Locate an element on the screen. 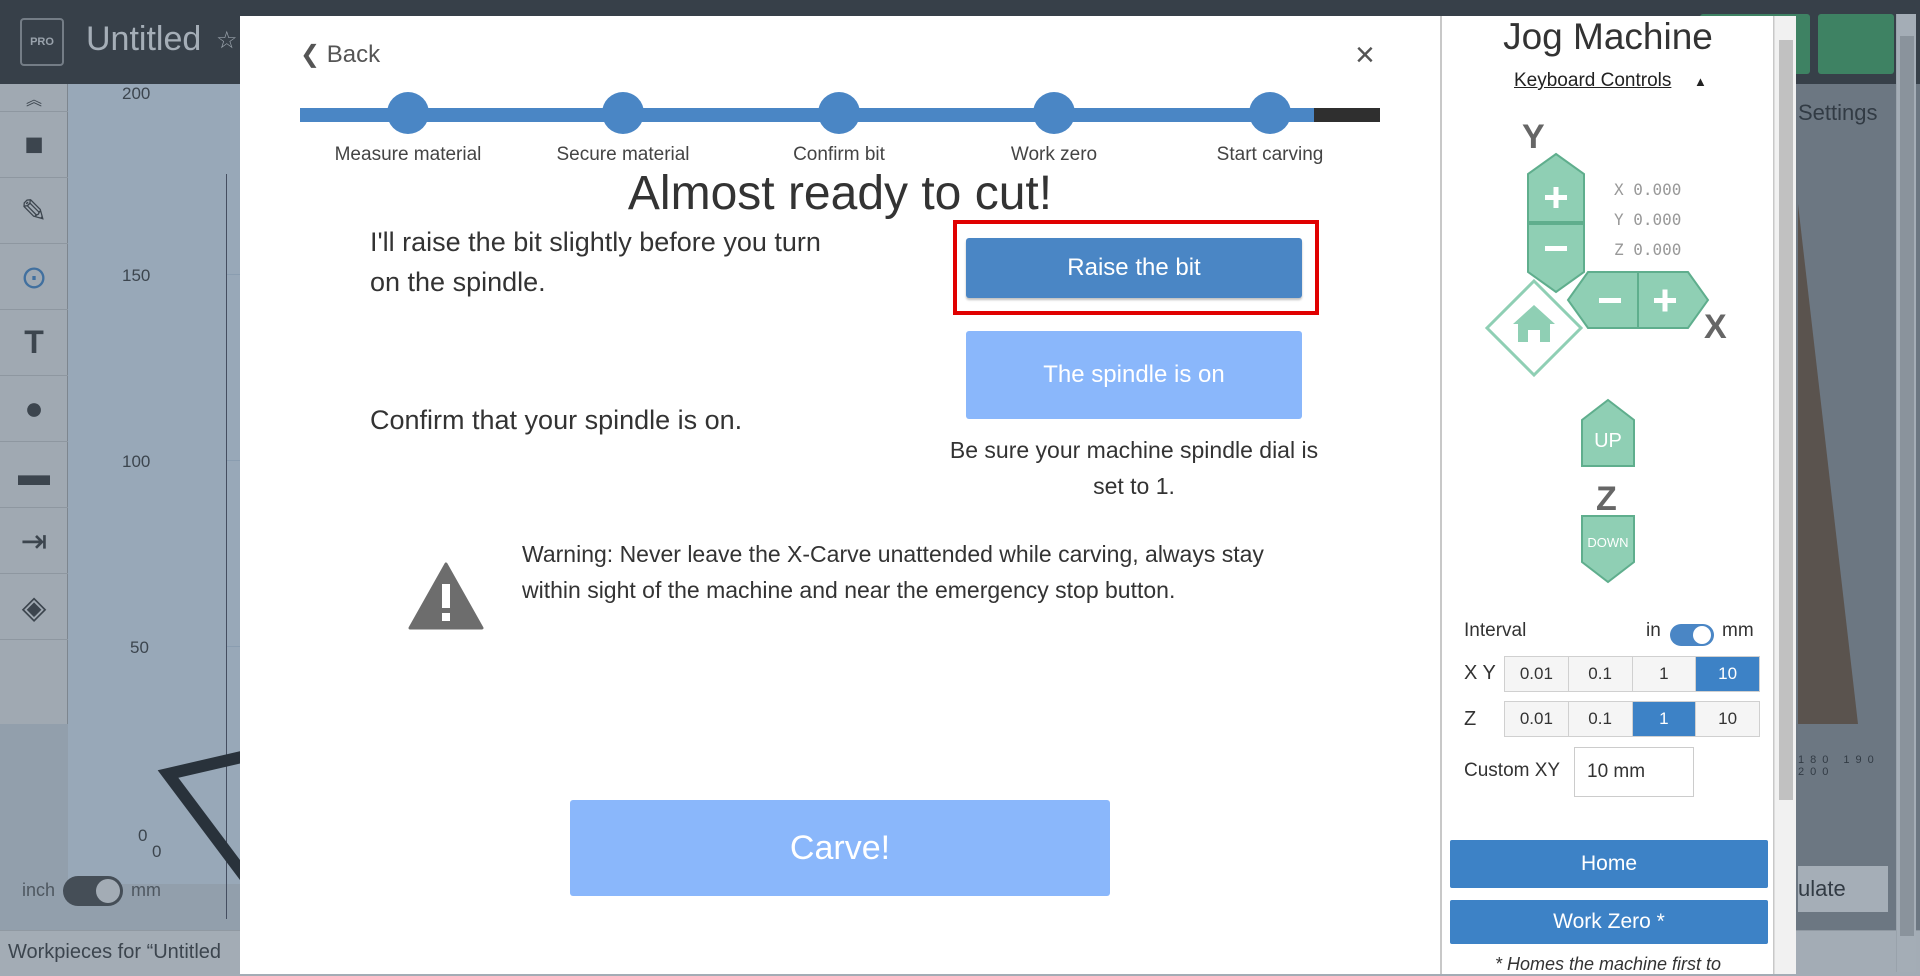 Image resolution: width=1920 pixels, height=976 pixels. xy-interval-label: X Y is located at coordinates (1480, 673).